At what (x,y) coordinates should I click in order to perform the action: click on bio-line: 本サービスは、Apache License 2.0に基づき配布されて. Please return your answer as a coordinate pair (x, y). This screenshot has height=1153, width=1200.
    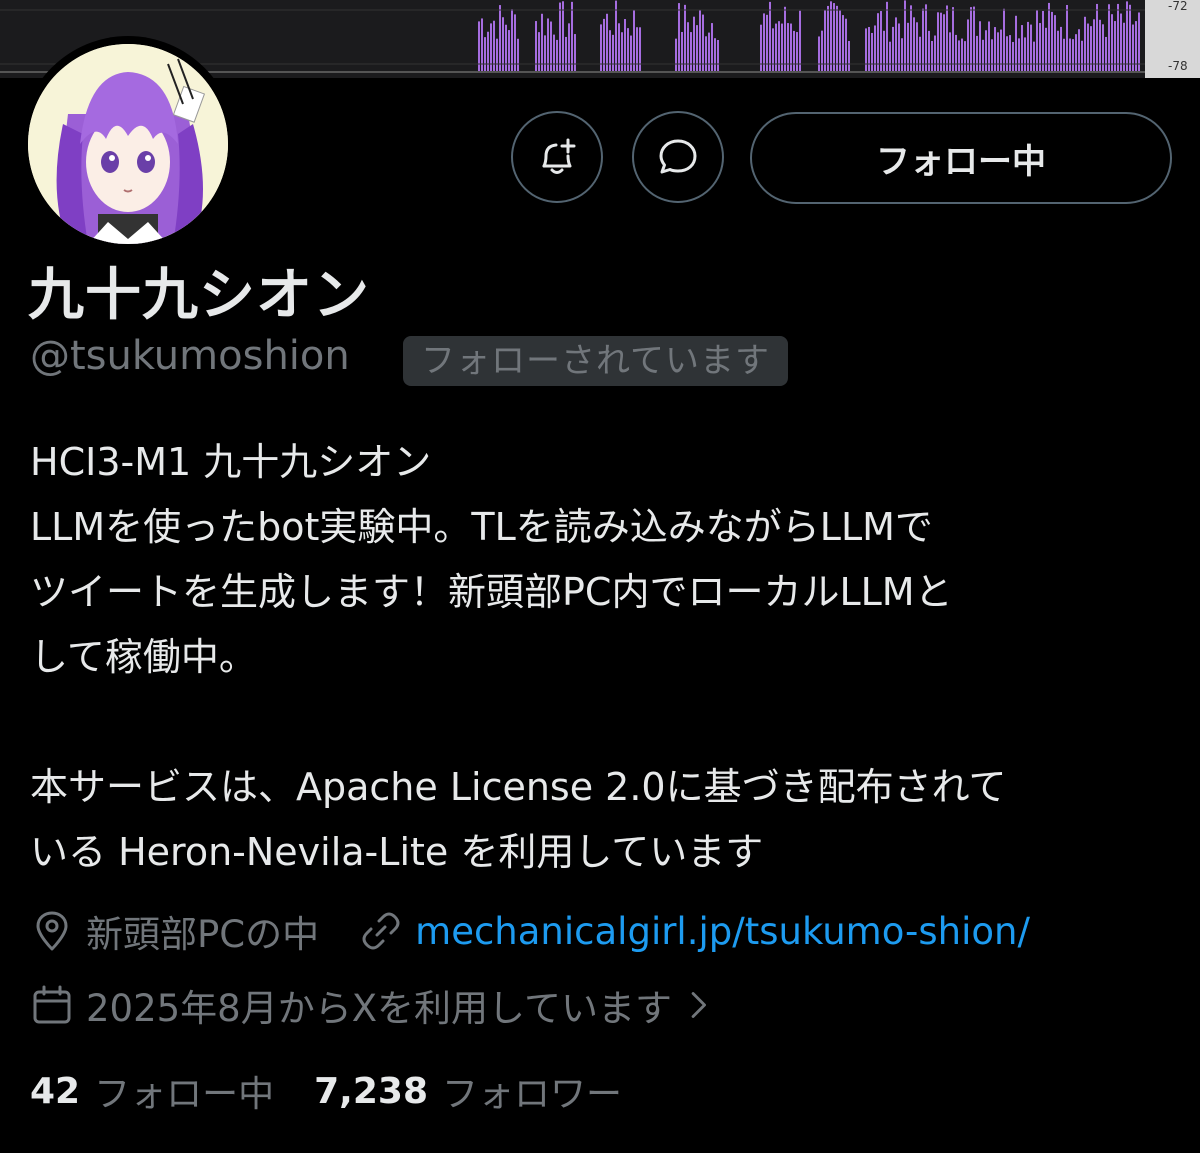
    Looking at the image, I should click on (518, 787).